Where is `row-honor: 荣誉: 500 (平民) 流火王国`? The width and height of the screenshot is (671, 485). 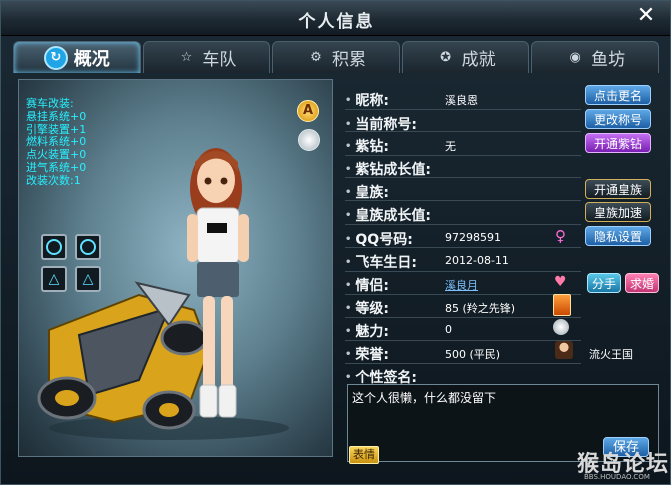
row-honor: 荣誉: 500 (平民) 流火王国 is located at coordinates (500, 352).